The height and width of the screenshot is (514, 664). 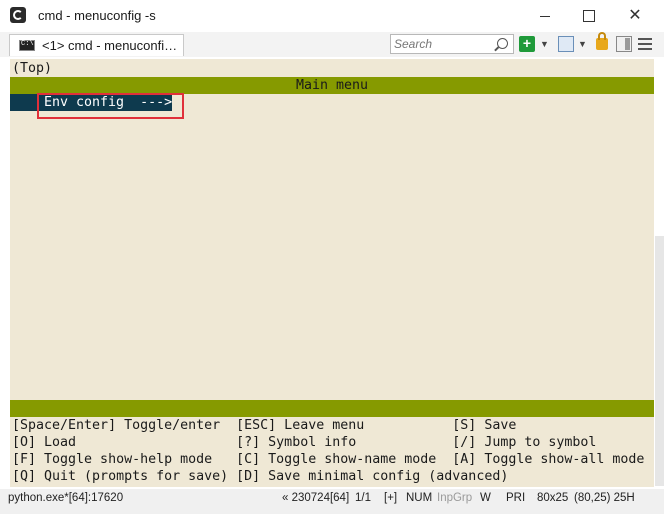 What do you see at coordinates (18, 15) in the screenshot?
I see `conemu-icon` at bounding box center [18, 15].